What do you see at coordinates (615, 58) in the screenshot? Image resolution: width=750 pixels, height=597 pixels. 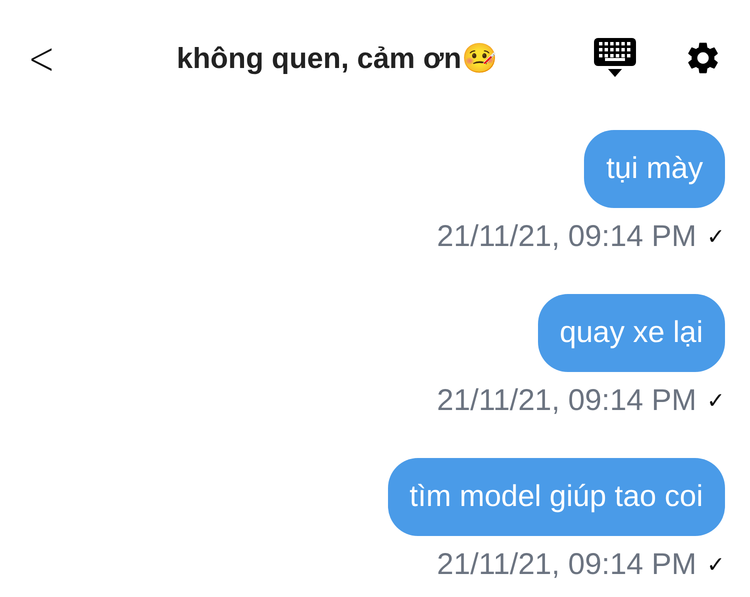 I see `keyboard-icon` at bounding box center [615, 58].